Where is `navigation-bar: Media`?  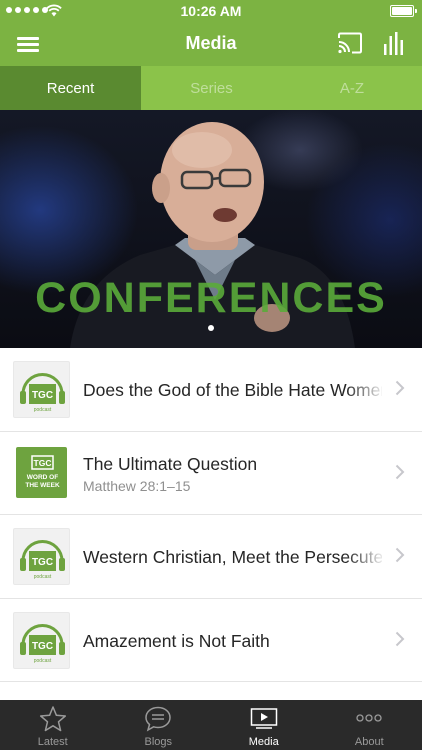 navigation-bar: Media is located at coordinates (211, 44).